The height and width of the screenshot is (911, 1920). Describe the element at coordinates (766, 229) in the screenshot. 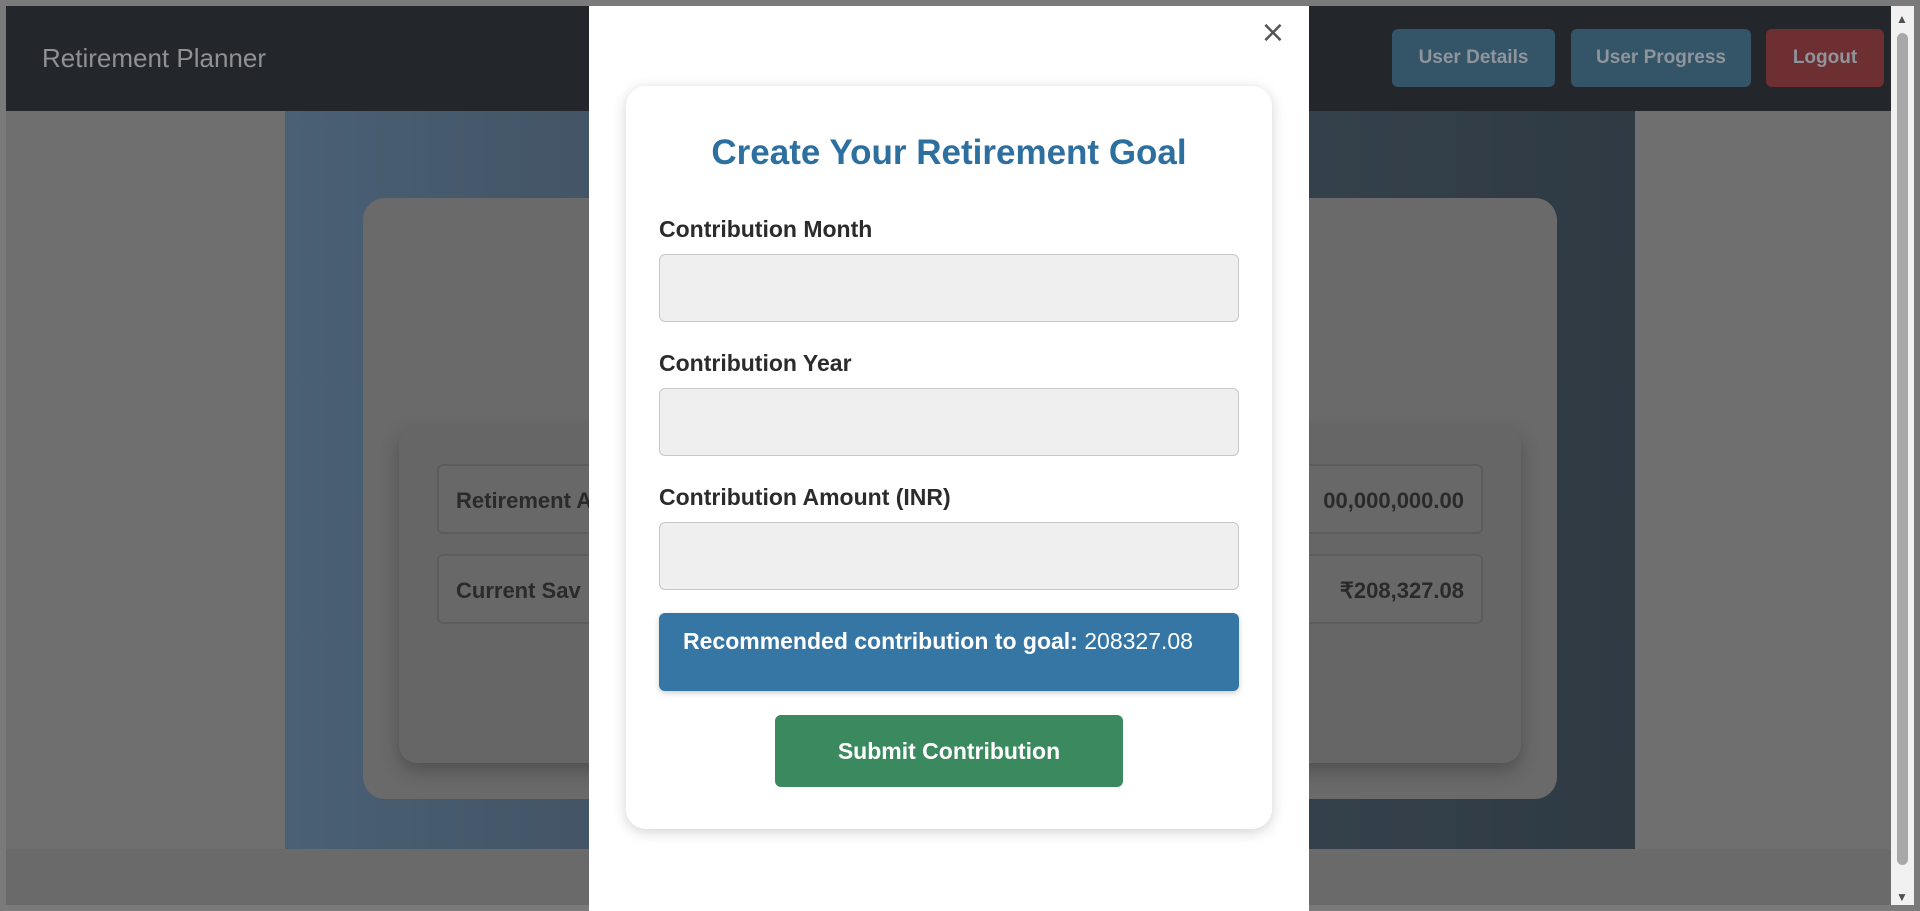

I see `contribution-month-label: Contribution Month` at that location.